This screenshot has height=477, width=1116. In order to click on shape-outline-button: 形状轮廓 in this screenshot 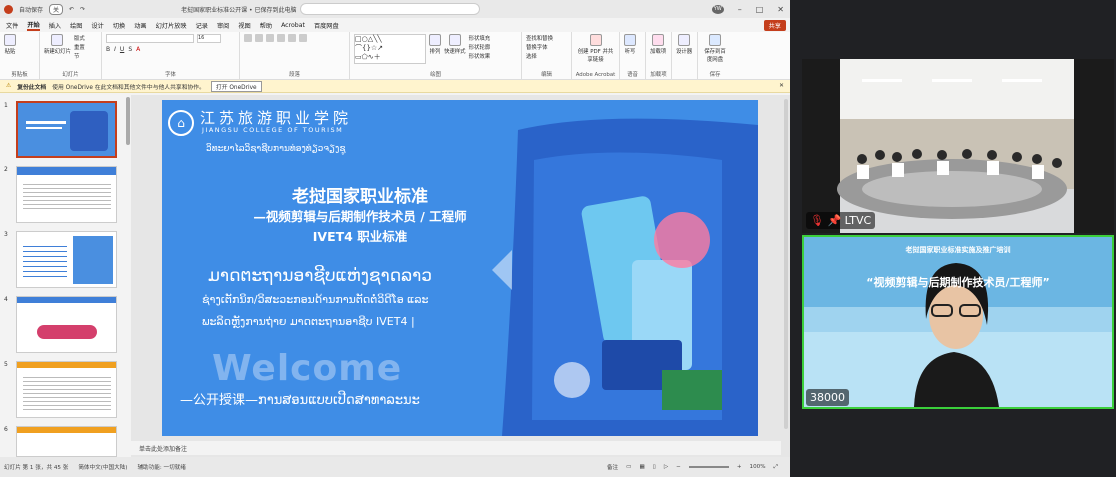, I will do `click(480, 47)`.